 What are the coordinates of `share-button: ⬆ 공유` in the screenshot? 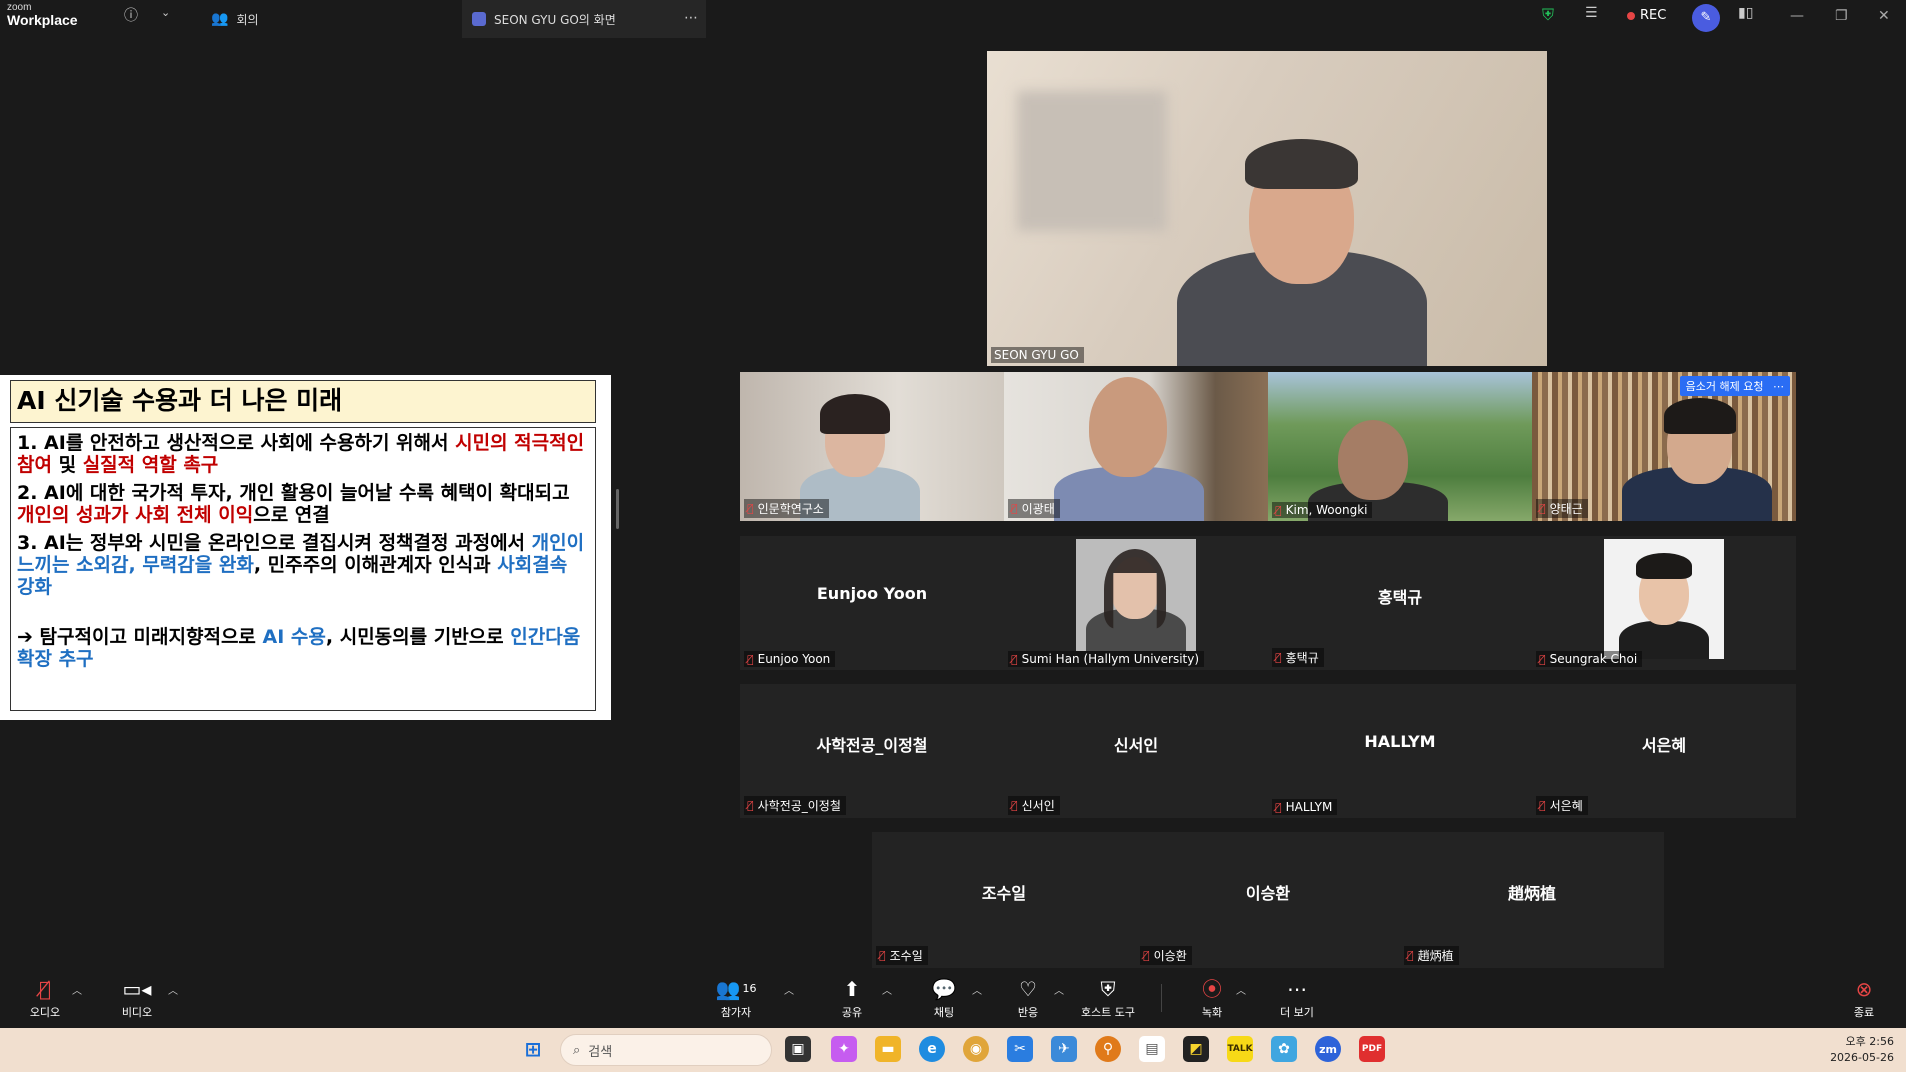 It's located at (852, 998).